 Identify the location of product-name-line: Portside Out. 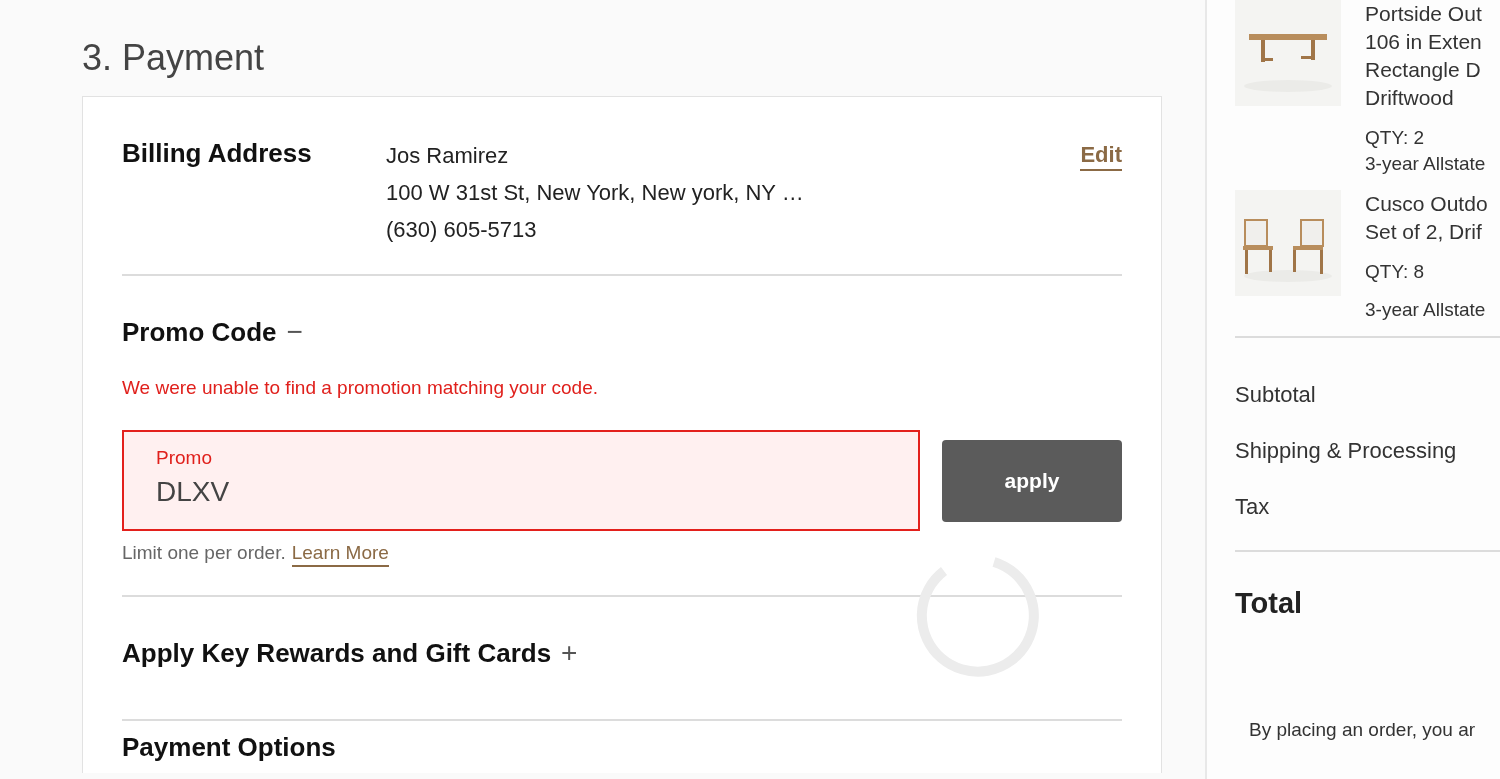
(1424, 14).